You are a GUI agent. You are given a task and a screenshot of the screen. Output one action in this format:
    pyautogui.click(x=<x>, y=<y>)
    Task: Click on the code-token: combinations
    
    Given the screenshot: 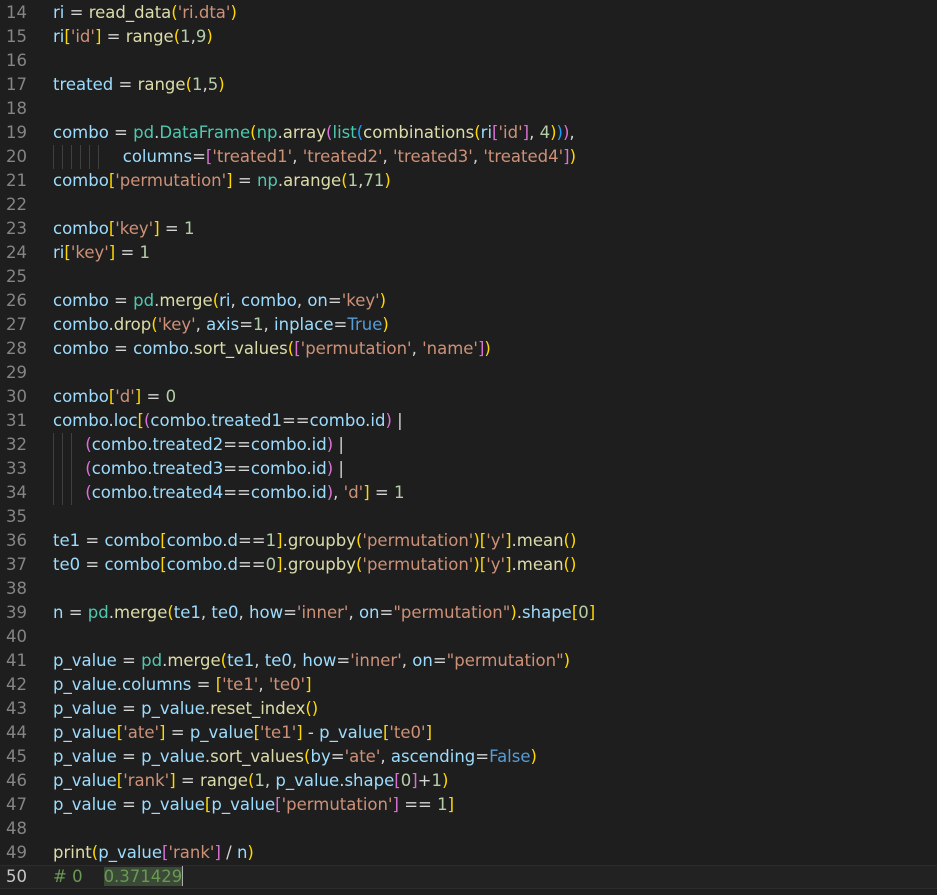 What is the action you would take?
    pyautogui.click(x=419, y=132)
    